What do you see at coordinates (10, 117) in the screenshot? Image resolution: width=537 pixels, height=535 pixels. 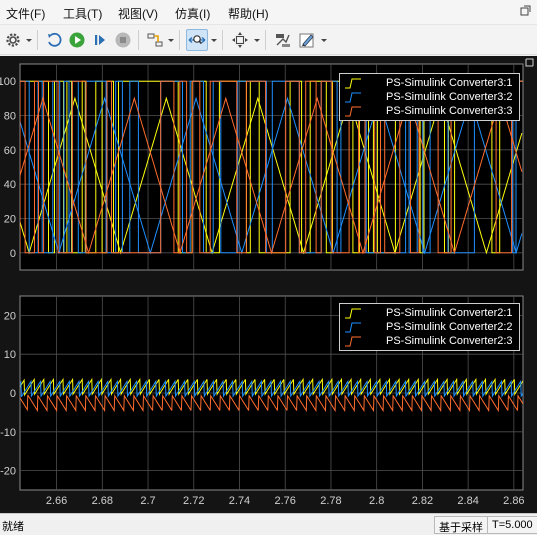 I see `y-tick-label: 80` at bounding box center [10, 117].